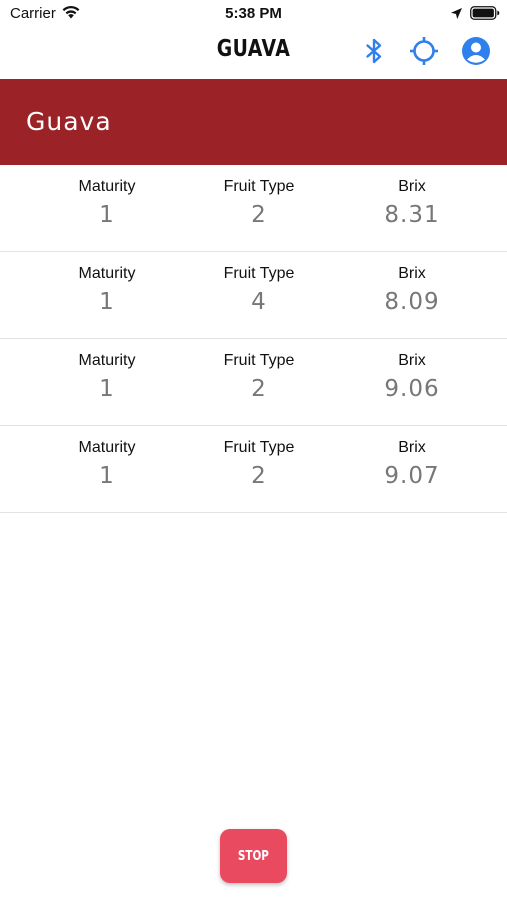 Image resolution: width=507 pixels, height=900 pixels. Describe the element at coordinates (412, 196) in the screenshot. I see `brix-cell: Brix 8.31` at that location.